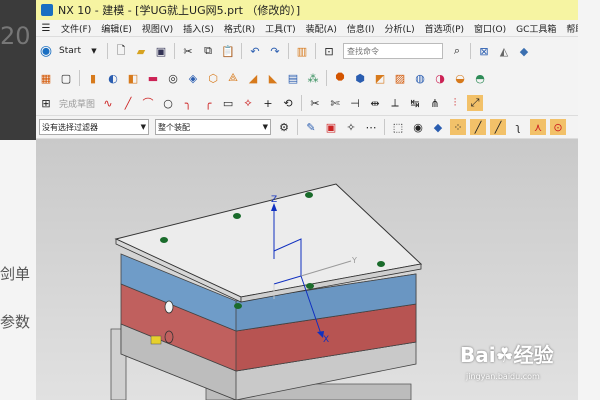 The height and width of the screenshot is (400, 600). I want to click on mirror-curve-icon: ⇹, so click(375, 103).